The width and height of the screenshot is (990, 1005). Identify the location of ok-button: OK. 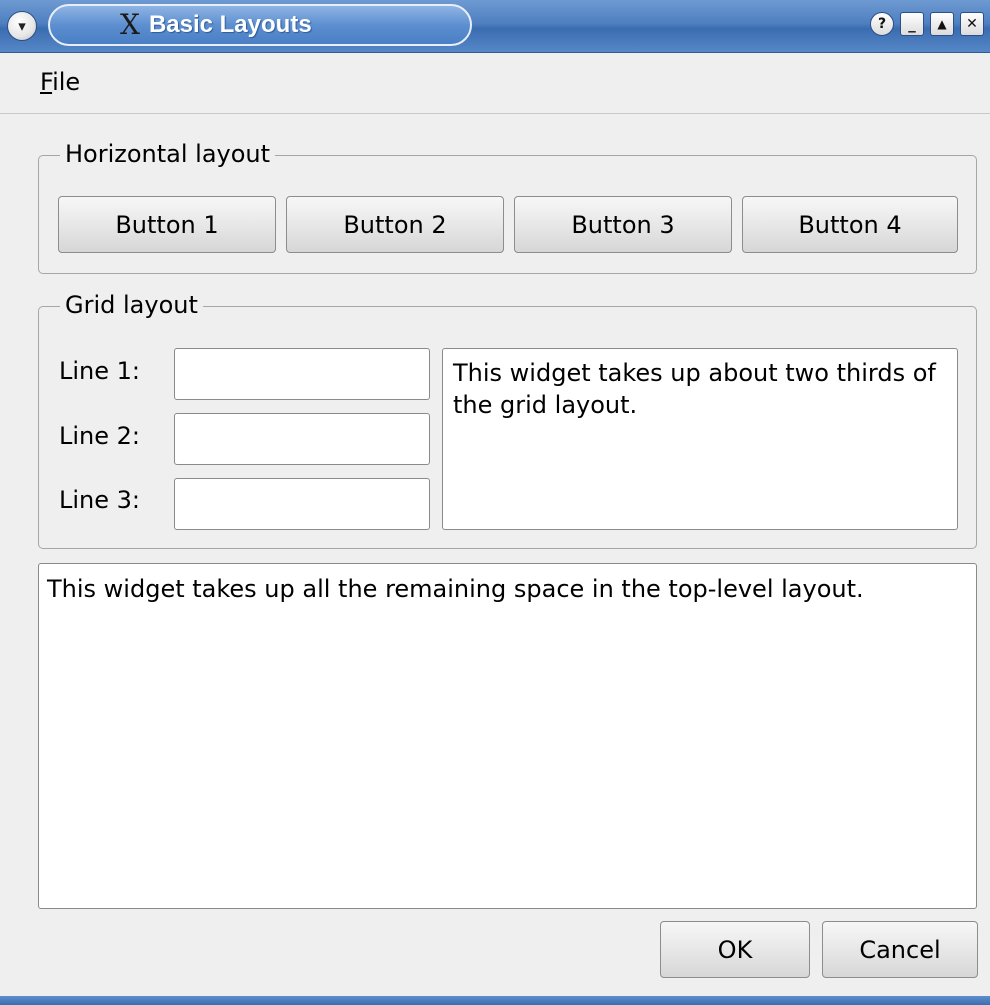
(735, 949).